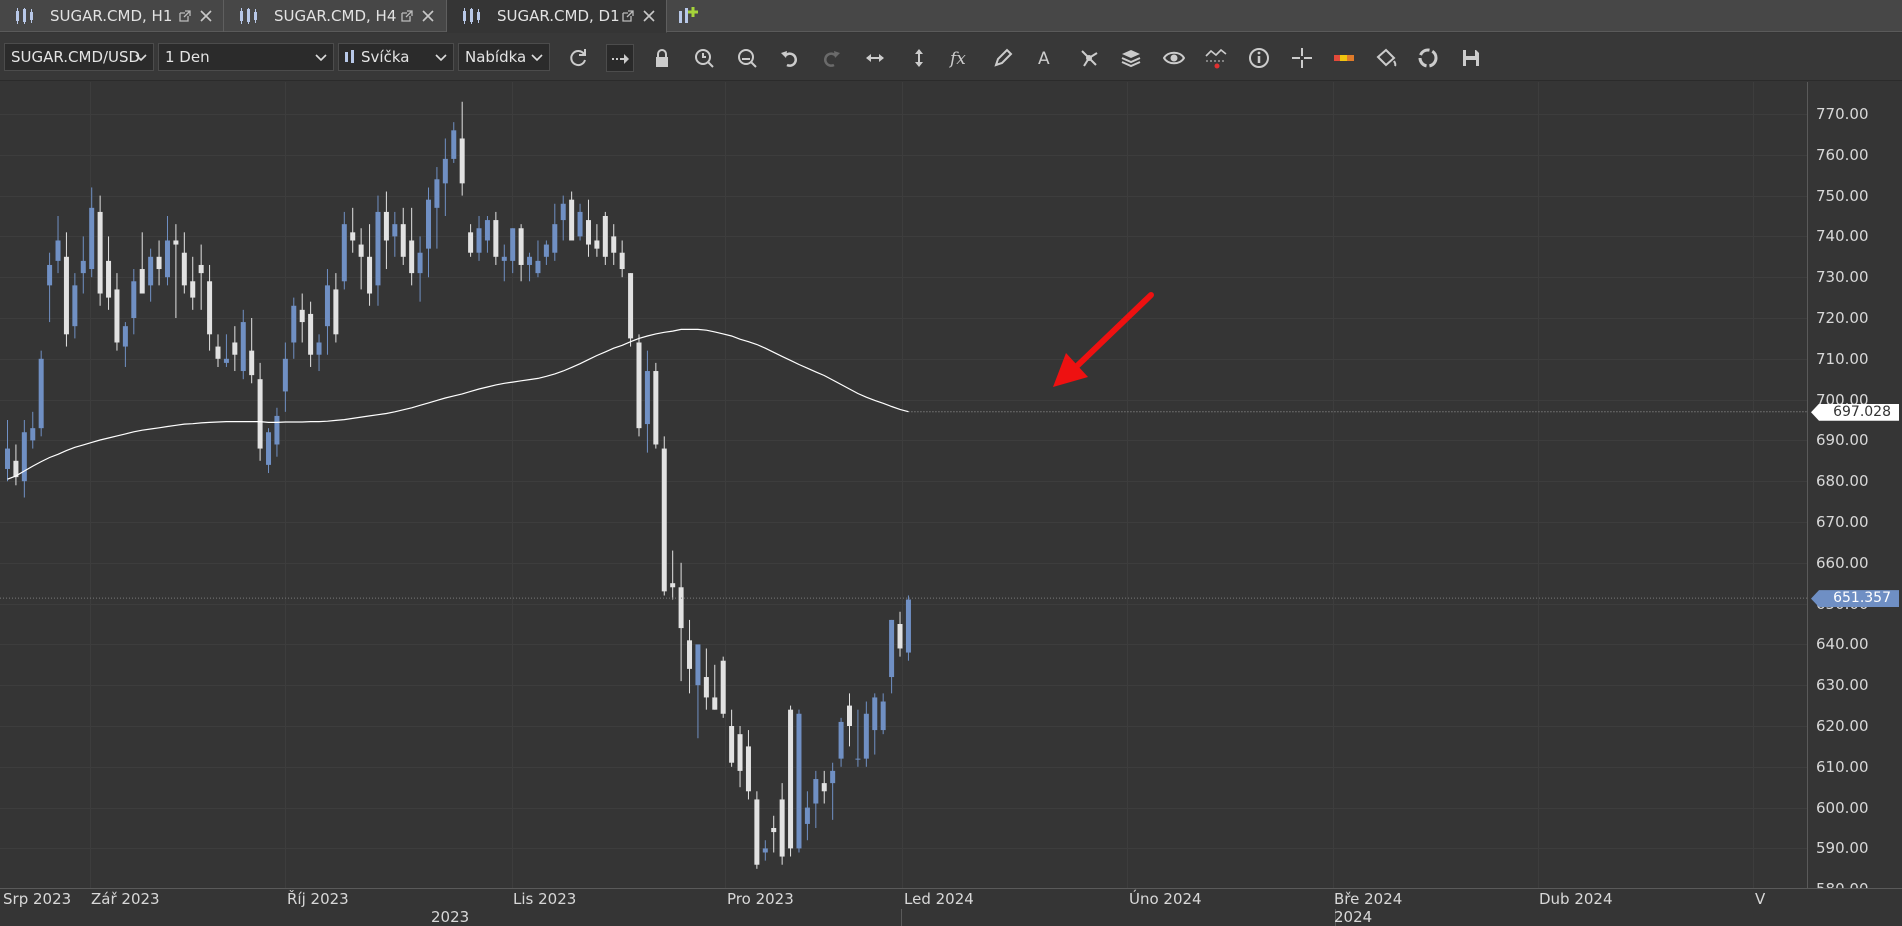 This screenshot has width=1902, height=926. Describe the element at coordinates (704, 58) in the screenshot. I see `zoom-in-button` at that location.